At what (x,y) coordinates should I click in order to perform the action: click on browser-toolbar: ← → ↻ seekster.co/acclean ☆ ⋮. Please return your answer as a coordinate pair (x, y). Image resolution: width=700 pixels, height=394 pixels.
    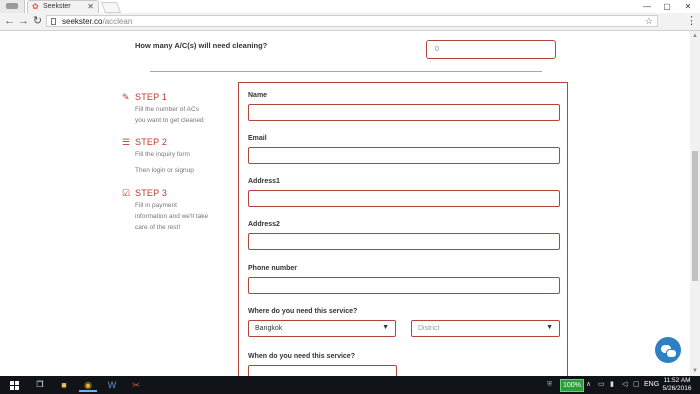
    Looking at the image, I should click on (350, 22).